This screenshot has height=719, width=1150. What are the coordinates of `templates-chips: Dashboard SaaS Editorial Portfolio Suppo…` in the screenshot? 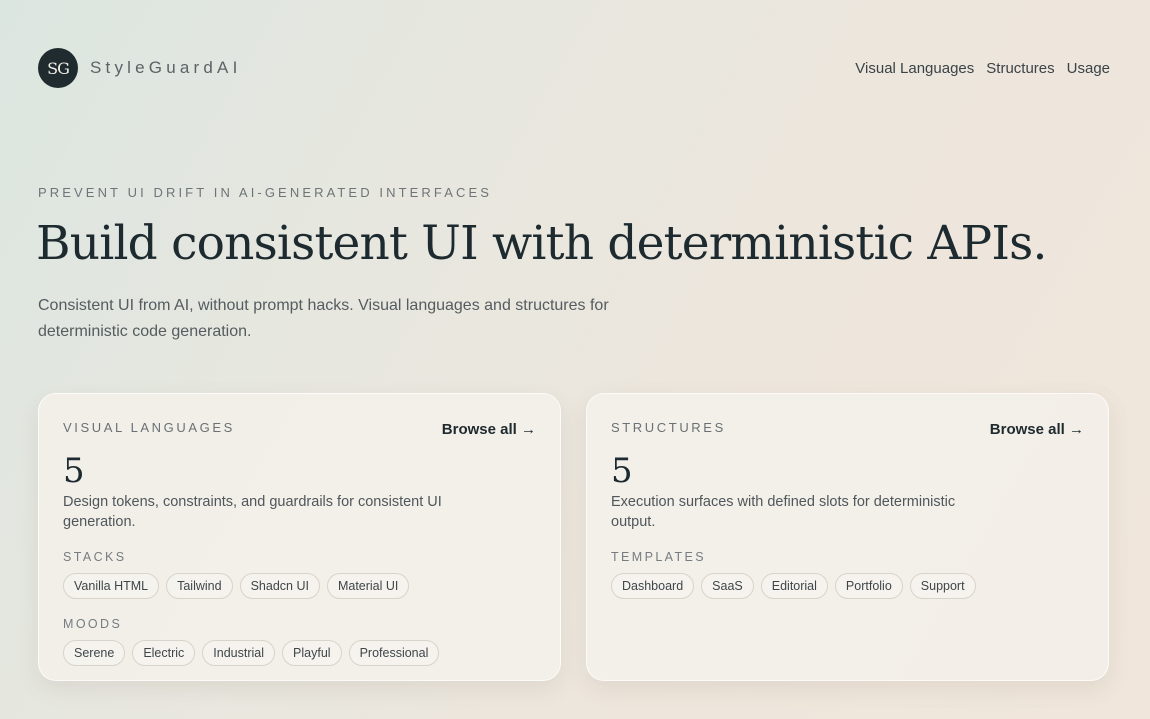 It's located at (847, 586).